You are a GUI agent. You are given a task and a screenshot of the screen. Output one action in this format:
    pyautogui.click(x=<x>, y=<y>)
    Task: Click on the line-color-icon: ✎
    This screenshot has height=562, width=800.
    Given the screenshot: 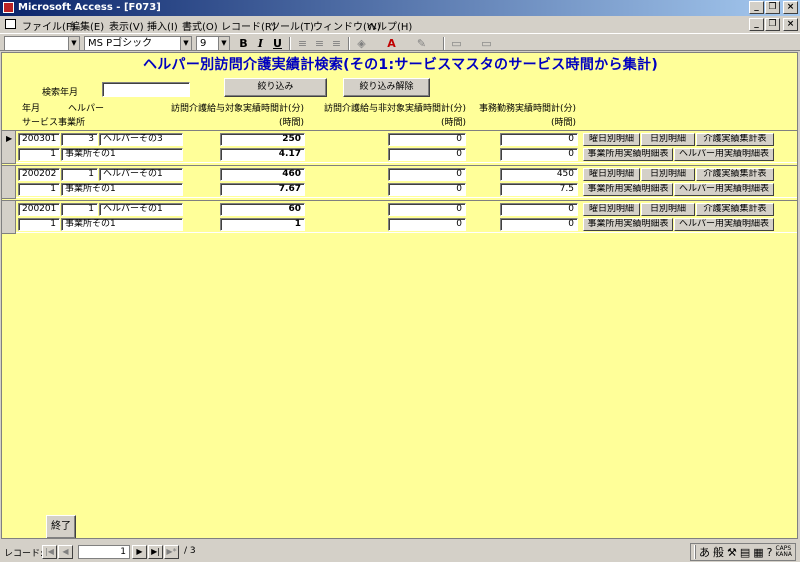 What is the action you would take?
    pyautogui.click(x=421, y=43)
    